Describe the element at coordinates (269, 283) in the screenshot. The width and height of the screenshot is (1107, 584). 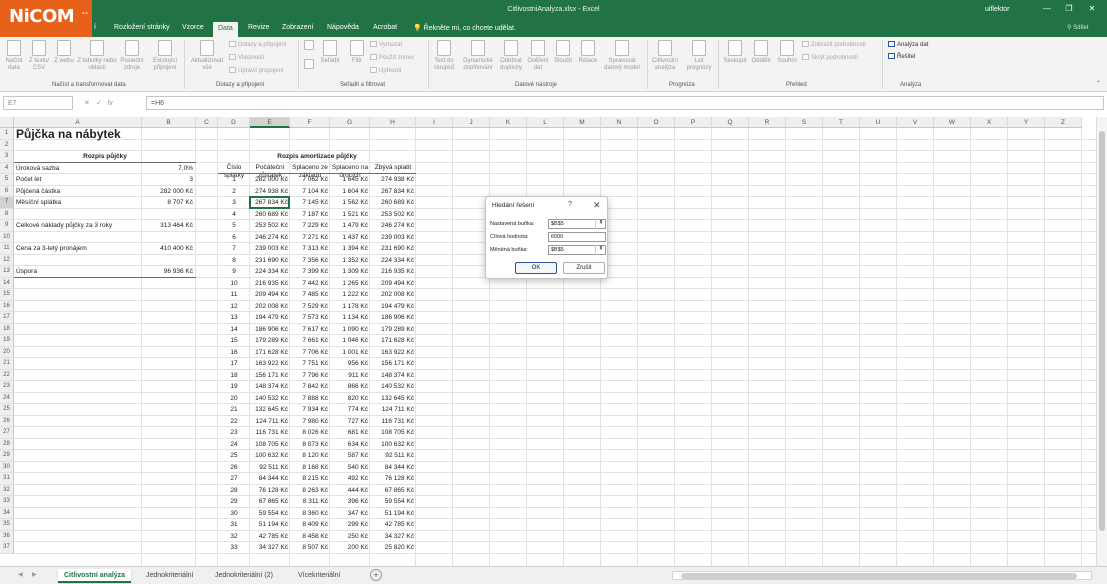
I see `opening-balance: 216 935 Kč` at that location.